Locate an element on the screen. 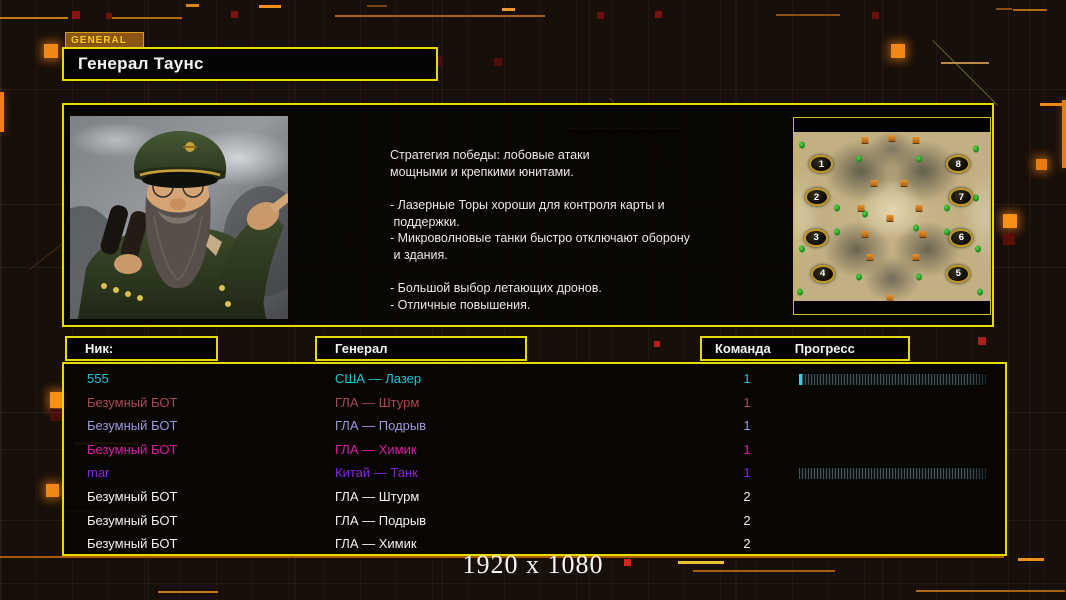 Image resolution: width=1066 pixels, height=600 pixels. column-header-general: Генерал is located at coordinates (421, 348).